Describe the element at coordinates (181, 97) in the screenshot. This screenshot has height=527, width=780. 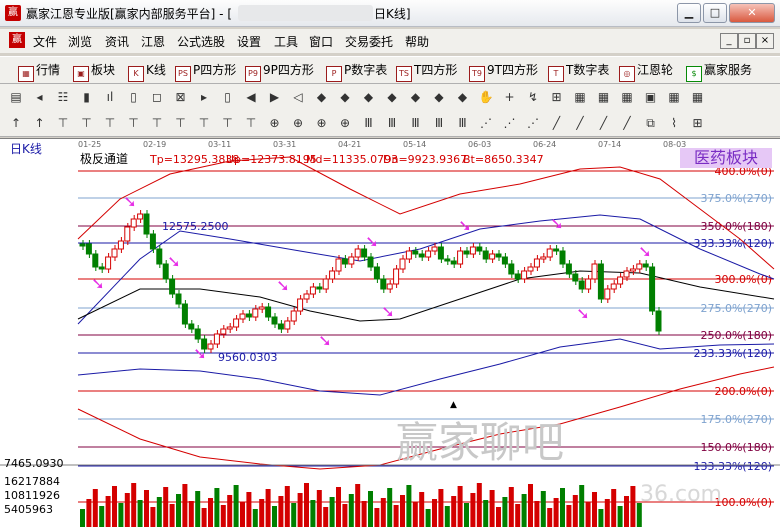
I see `tb2-tool-icon-7: ⊠` at that location.